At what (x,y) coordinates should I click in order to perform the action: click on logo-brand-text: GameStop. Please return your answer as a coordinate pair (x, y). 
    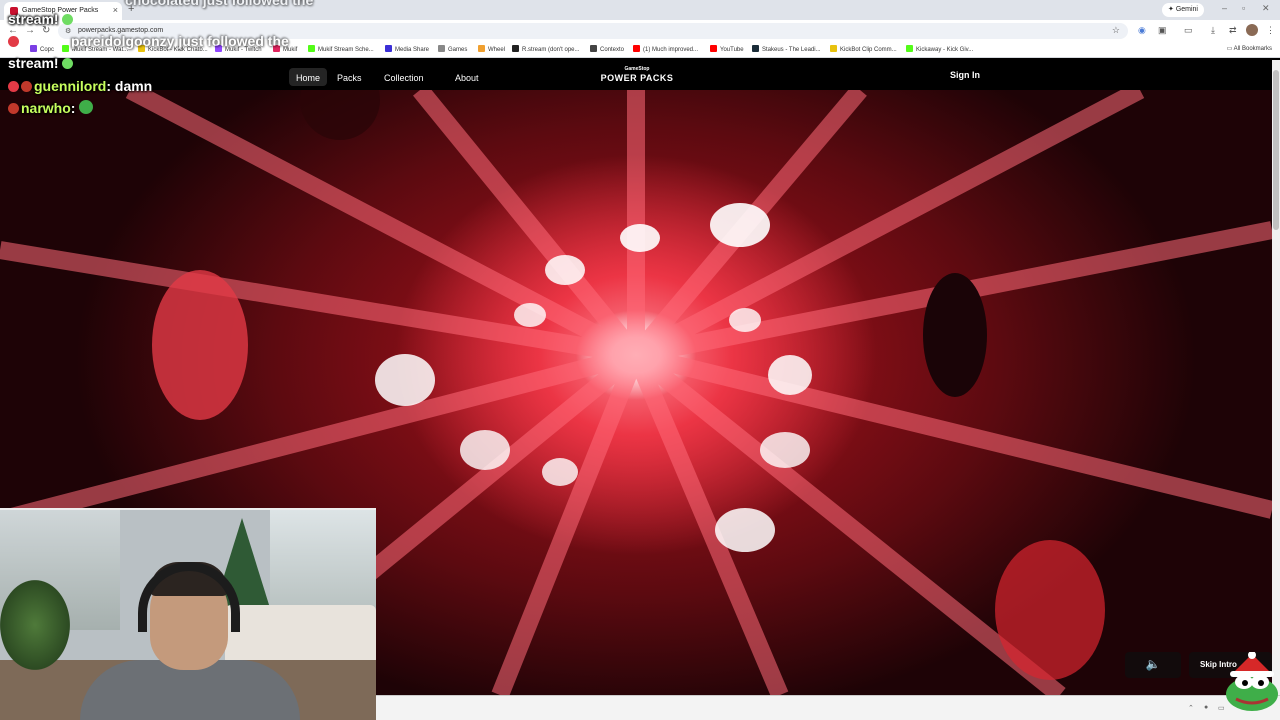
    Looking at the image, I should click on (637, 69).